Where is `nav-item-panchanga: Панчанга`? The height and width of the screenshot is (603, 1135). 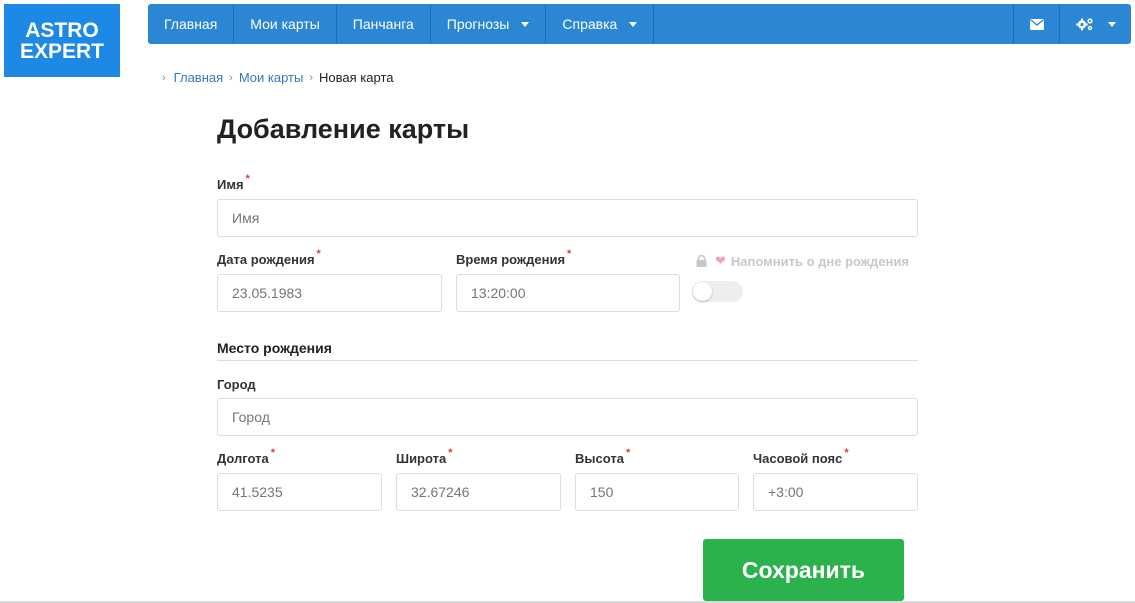
nav-item-panchanga: Панчанга is located at coordinates (384, 24).